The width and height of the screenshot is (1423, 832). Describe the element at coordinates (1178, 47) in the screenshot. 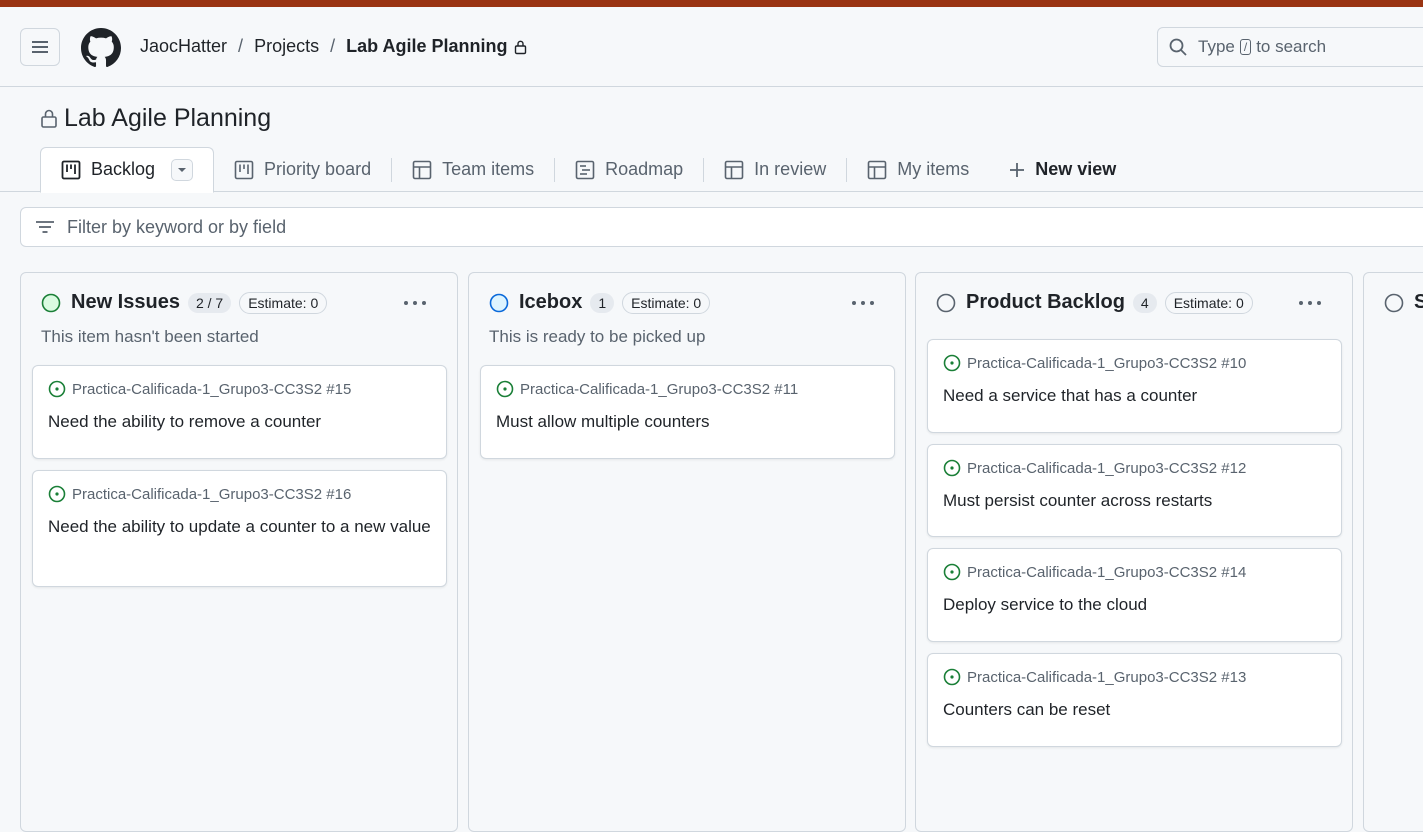

I see `search-icon` at that location.